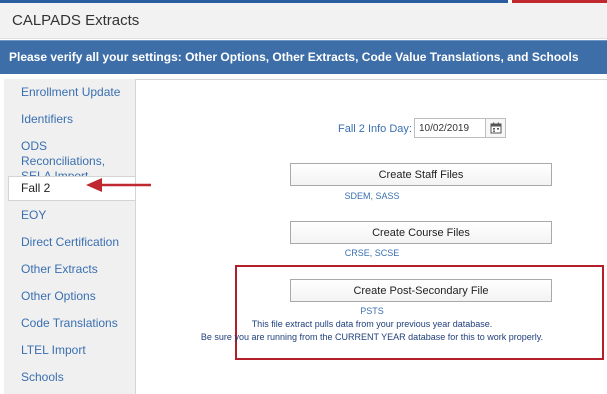 The image size is (607, 394). I want to click on sidebar-item-other-options: Other Options, so click(69, 296).